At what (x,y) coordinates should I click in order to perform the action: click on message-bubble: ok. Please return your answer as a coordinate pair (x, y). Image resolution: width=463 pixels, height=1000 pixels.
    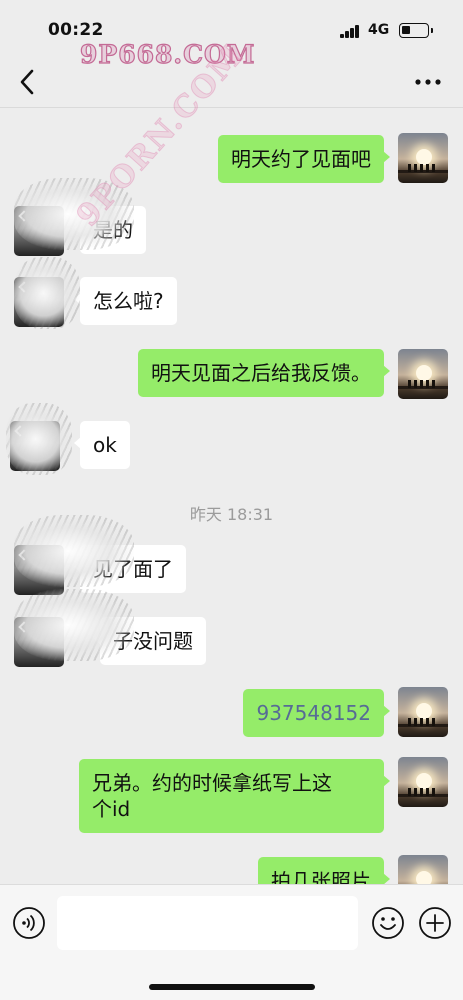
    Looking at the image, I should click on (102, 445).